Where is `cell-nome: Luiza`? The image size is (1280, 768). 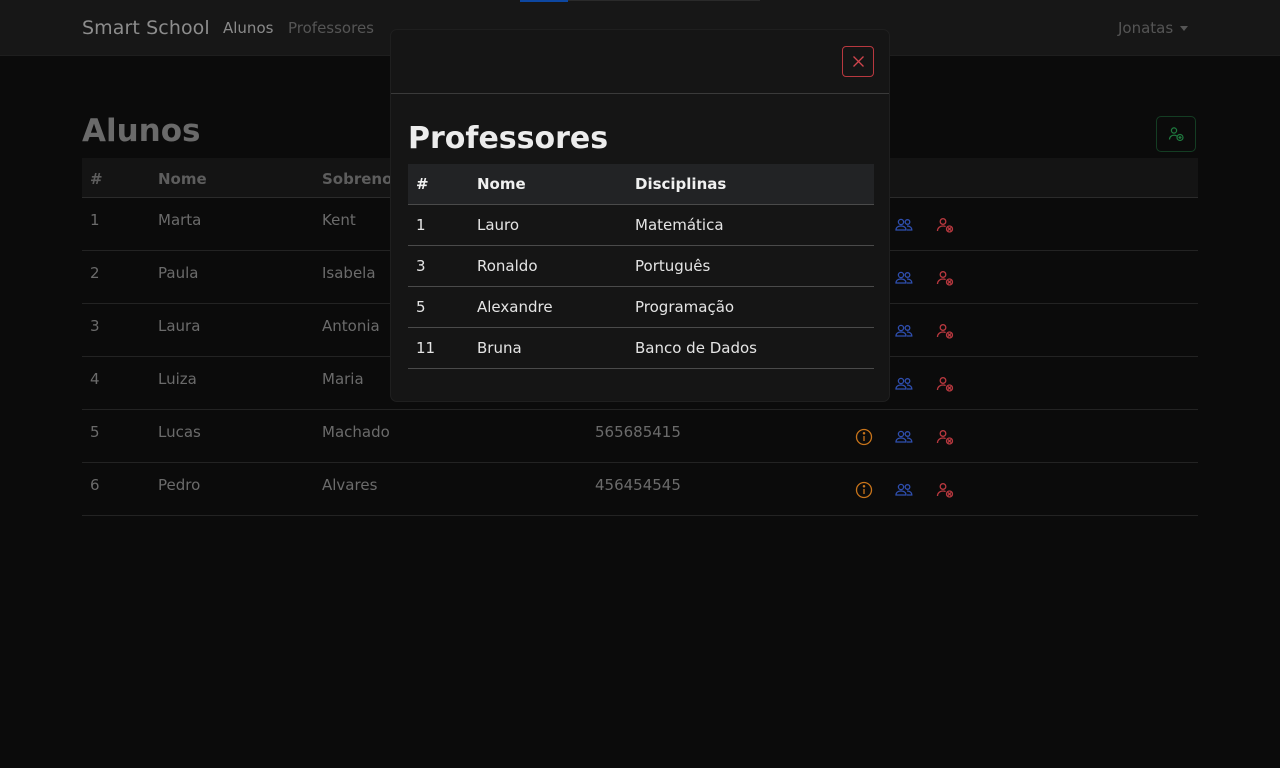 cell-nome: Luiza is located at coordinates (177, 379).